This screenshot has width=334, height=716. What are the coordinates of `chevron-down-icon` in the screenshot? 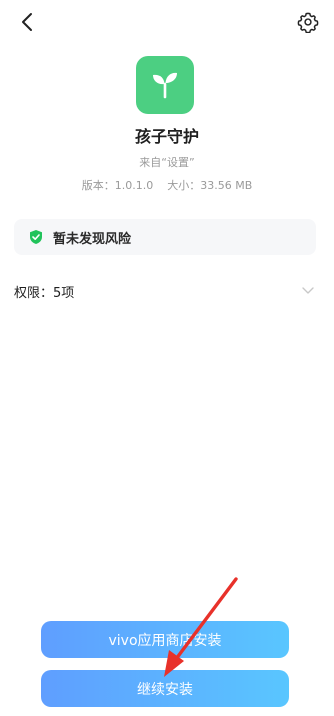 It's located at (308, 291).